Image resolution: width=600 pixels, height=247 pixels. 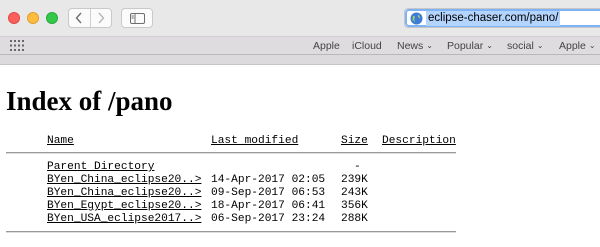 What do you see at coordinates (354, 141) in the screenshot?
I see `sort-by-size-link: Size` at bounding box center [354, 141].